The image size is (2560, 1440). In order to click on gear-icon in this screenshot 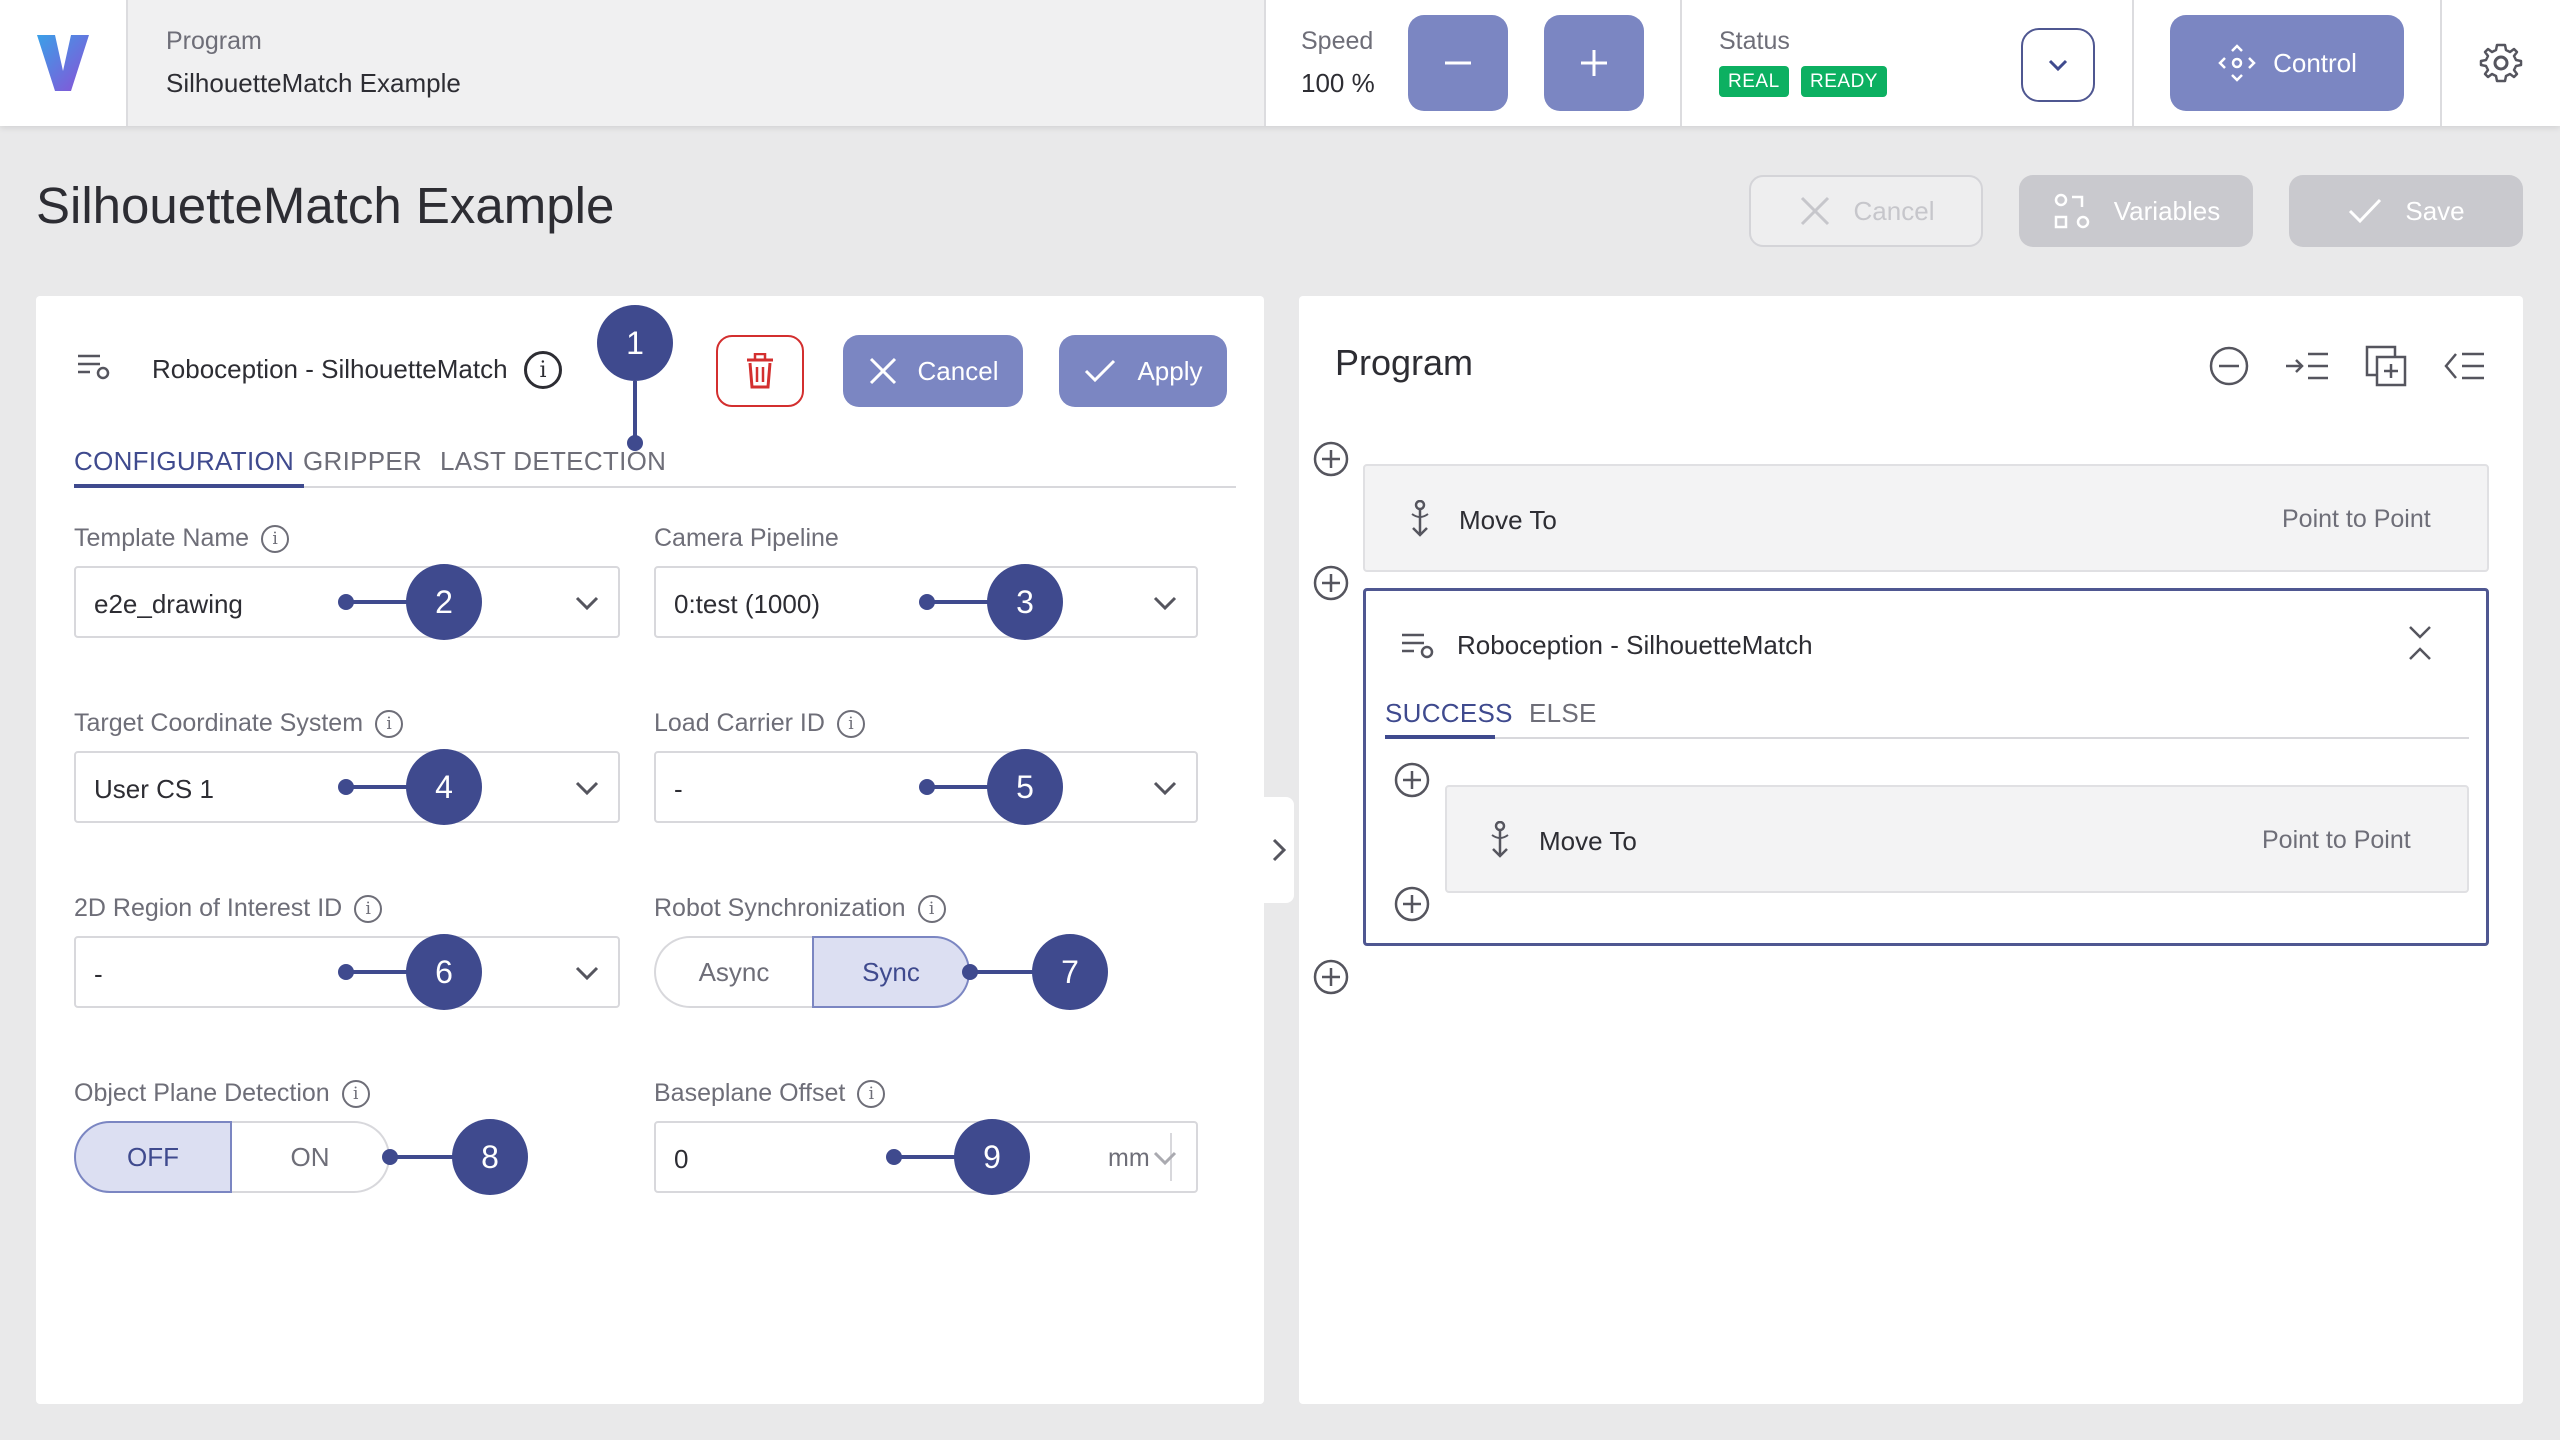, I will do `click(2501, 63)`.